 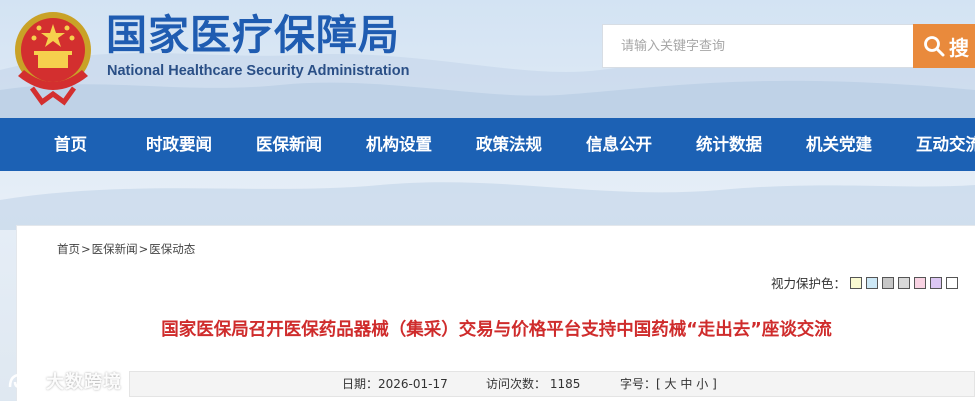 What do you see at coordinates (888, 282) in the screenshot?
I see `color-swatch-gray` at bounding box center [888, 282].